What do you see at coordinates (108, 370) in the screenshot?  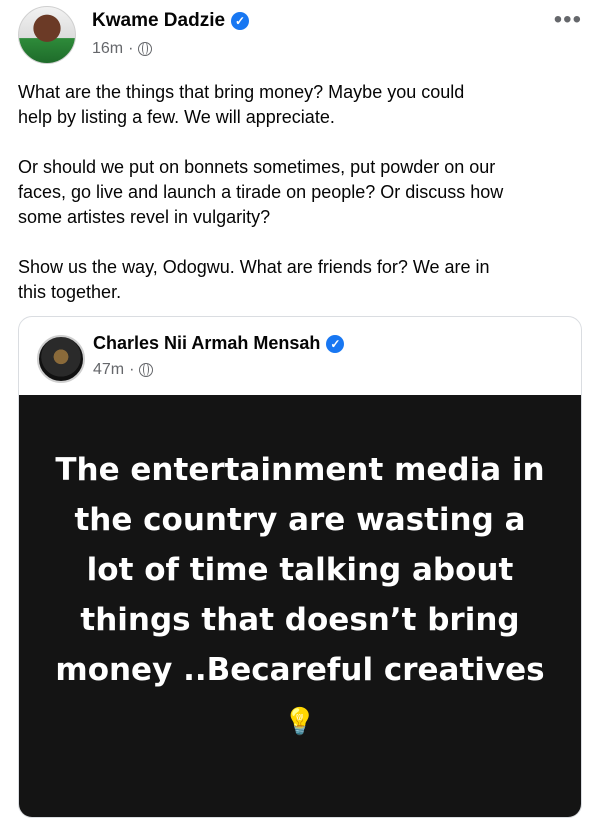 I see `shared-post-time: 47m` at bounding box center [108, 370].